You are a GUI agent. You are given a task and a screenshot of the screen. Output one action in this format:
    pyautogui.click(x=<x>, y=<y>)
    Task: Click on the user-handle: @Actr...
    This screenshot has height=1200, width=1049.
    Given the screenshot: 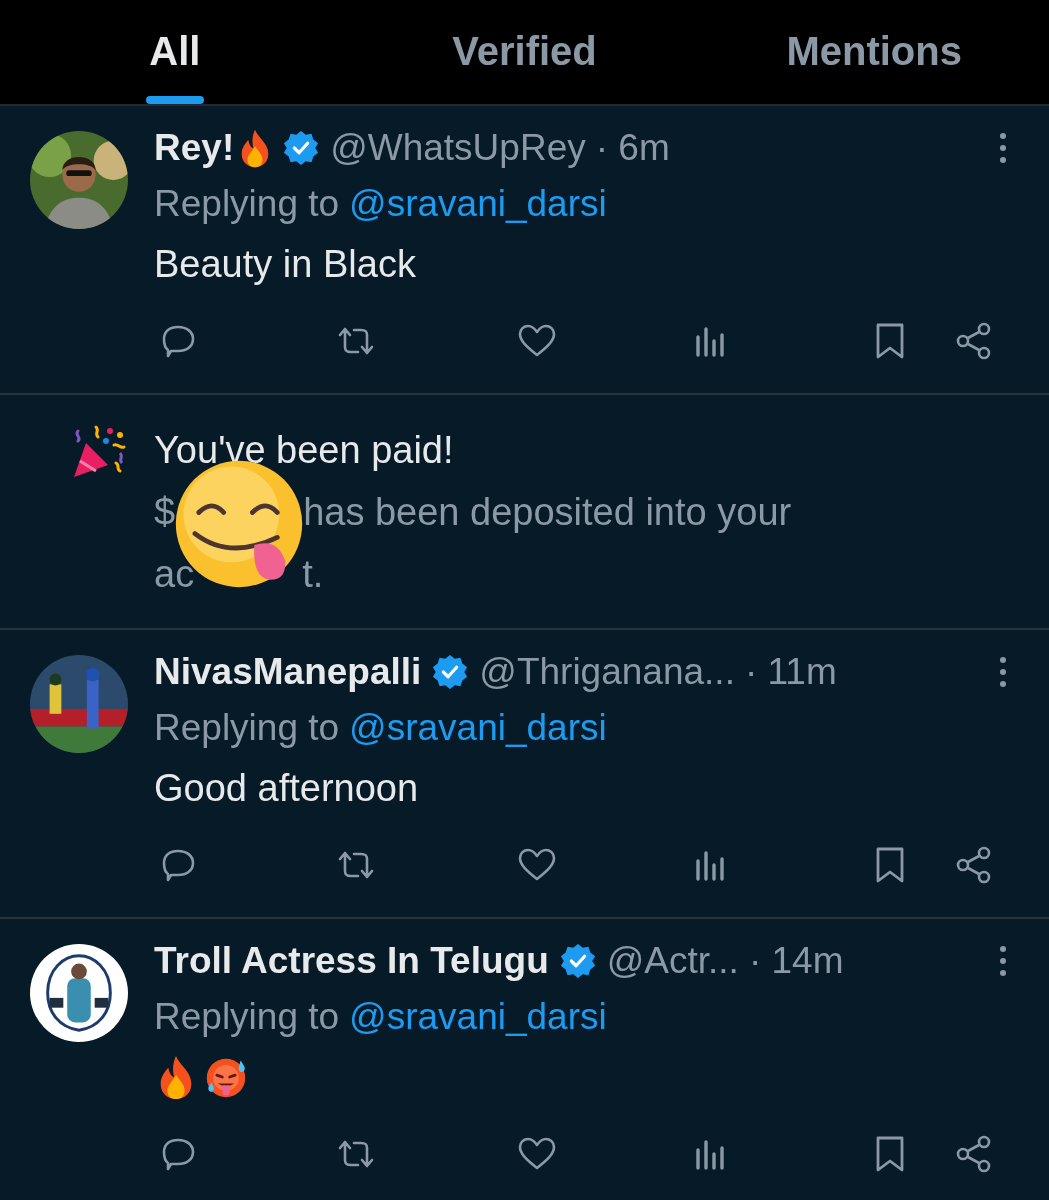 What is the action you would take?
    pyautogui.click(x=672, y=961)
    